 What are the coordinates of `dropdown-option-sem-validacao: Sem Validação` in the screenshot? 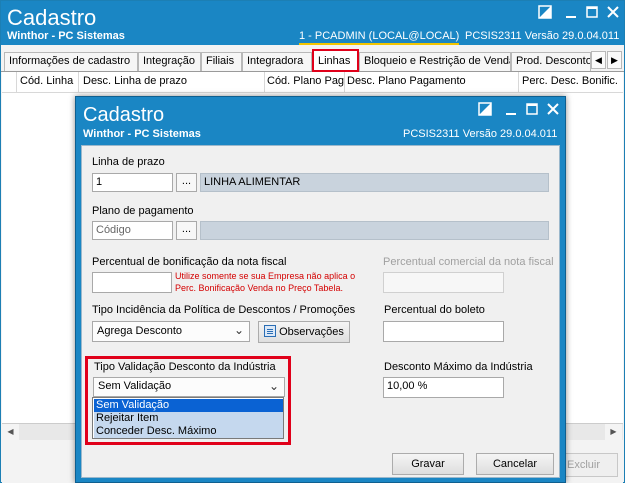 It's located at (188, 405).